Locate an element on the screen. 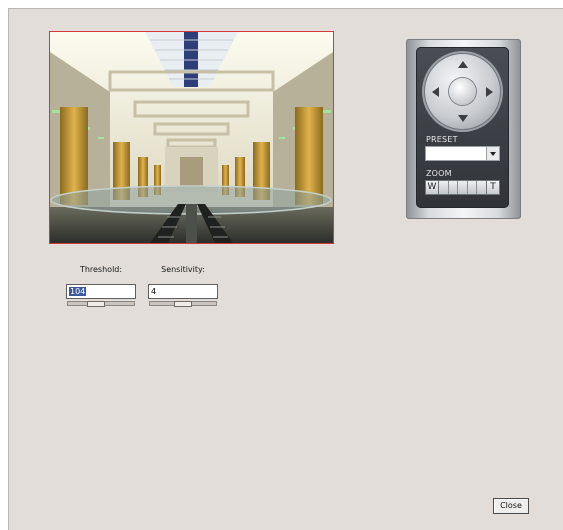 Image resolution: width=563 pixels, height=530 pixels. ptz-control-panel: PRESET ZOOM W T is located at coordinates (463, 129).